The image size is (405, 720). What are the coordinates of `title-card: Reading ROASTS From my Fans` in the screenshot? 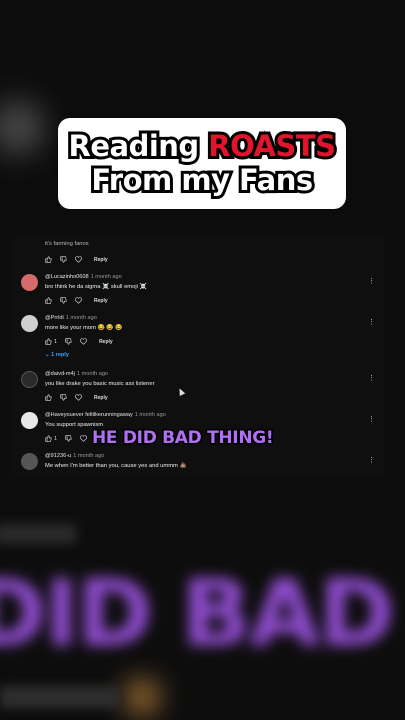 It's located at (202, 163).